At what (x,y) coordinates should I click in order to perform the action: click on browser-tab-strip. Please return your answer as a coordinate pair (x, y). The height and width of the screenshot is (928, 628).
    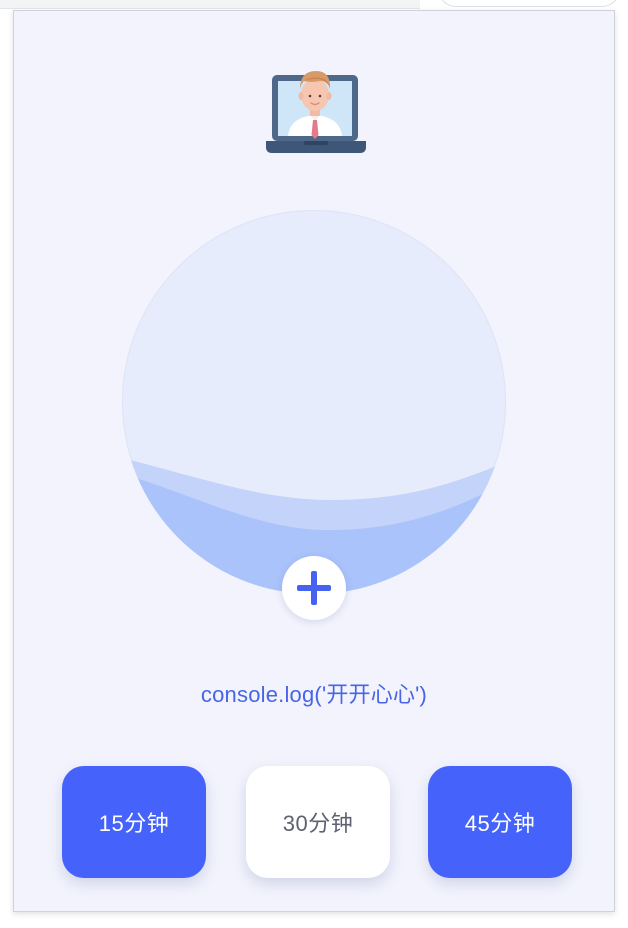
    Looking at the image, I should click on (210, 4).